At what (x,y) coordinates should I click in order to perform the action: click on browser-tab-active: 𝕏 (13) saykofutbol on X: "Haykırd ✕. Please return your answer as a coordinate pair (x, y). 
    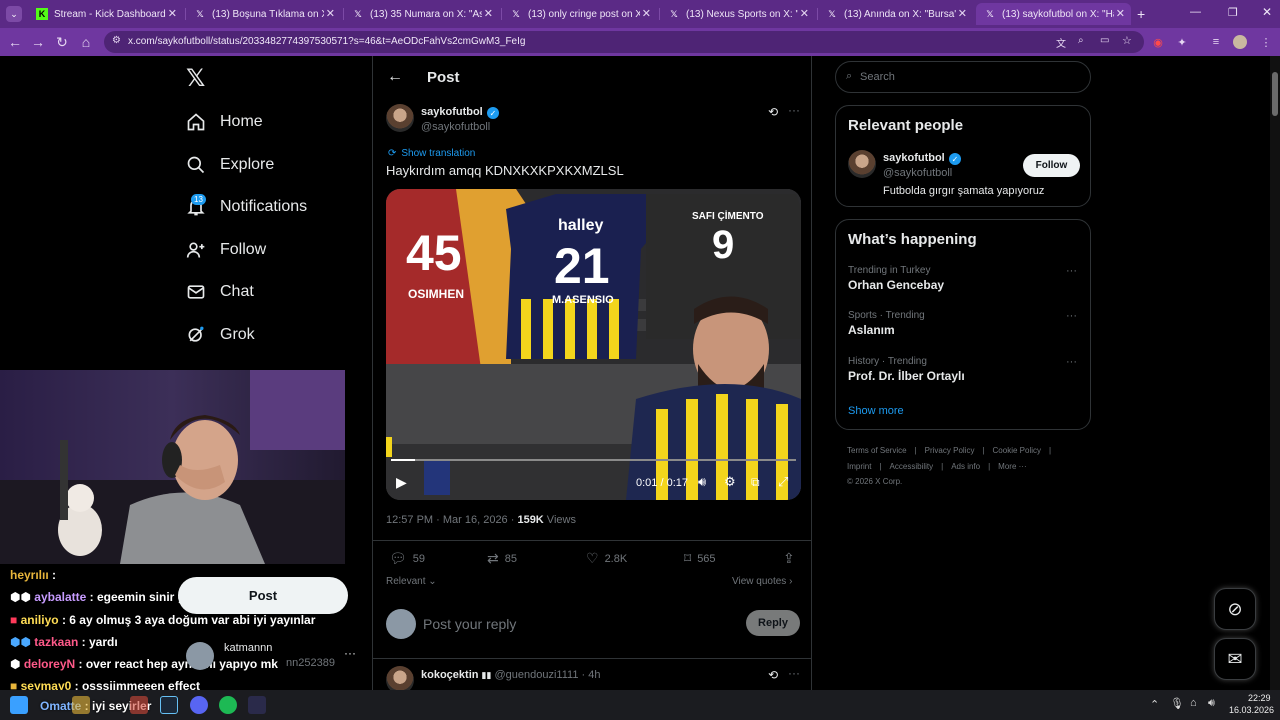
    Looking at the image, I should click on (1053, 14).